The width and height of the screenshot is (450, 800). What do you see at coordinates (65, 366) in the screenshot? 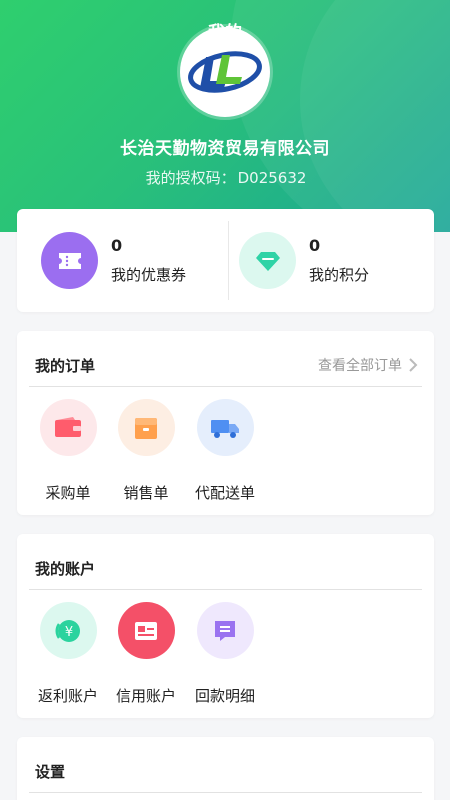
I see `orders-title: 我的订单` at bounding box center [65, 366].